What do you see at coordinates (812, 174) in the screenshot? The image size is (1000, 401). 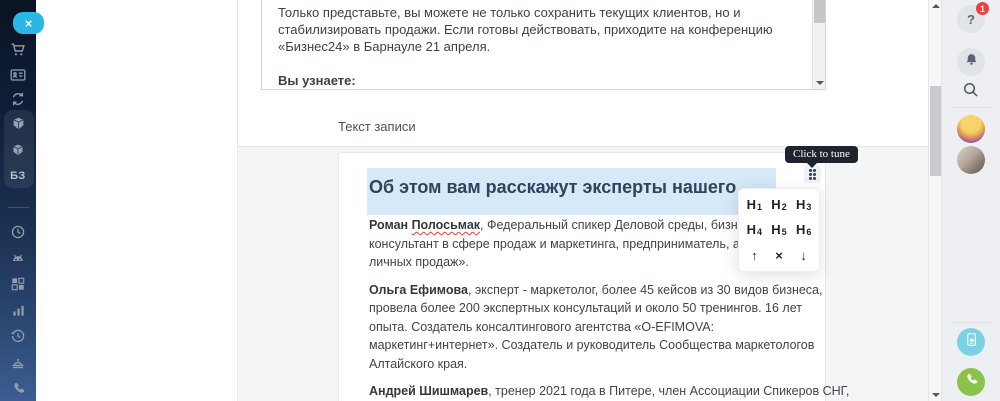 I see `block-settings-handle` at bounding box center [812, 174].